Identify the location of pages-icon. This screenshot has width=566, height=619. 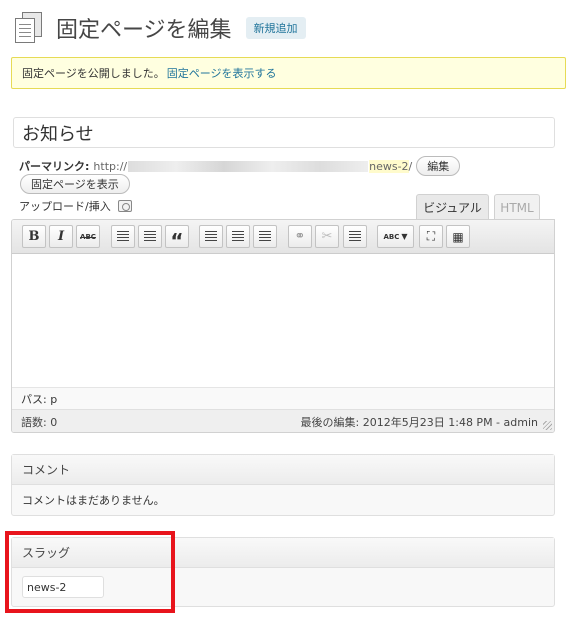
(28, 28).